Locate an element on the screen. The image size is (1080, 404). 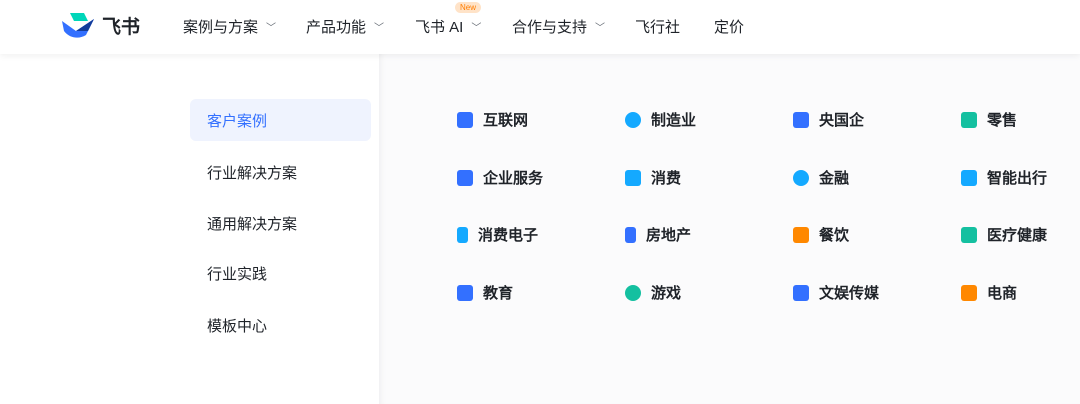
sidebar-item-industry-solutions: 行业解决方案 is located at coordinates (280, 172).